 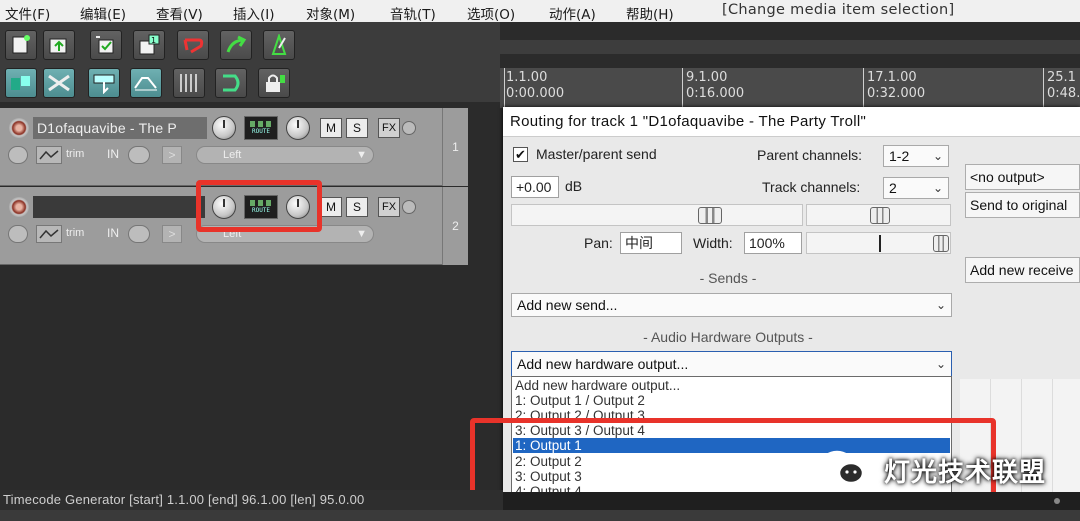 I want to click on menu-options: 选项(O), so click(x=491, y=13).